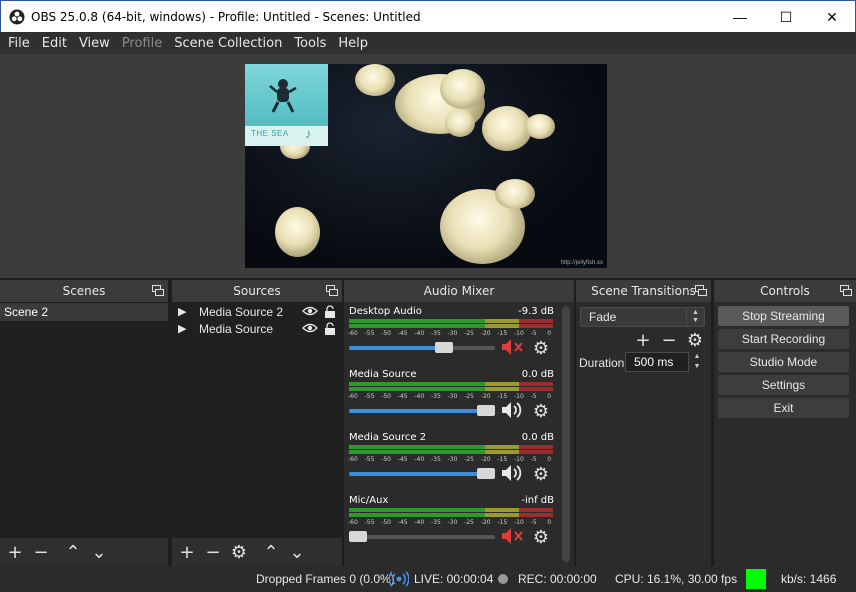 Image resolution: width=856 pixels, height=592 pixels. I want to click on scene-transitions-dock-title: Scene Transitions, so click(643, 291).